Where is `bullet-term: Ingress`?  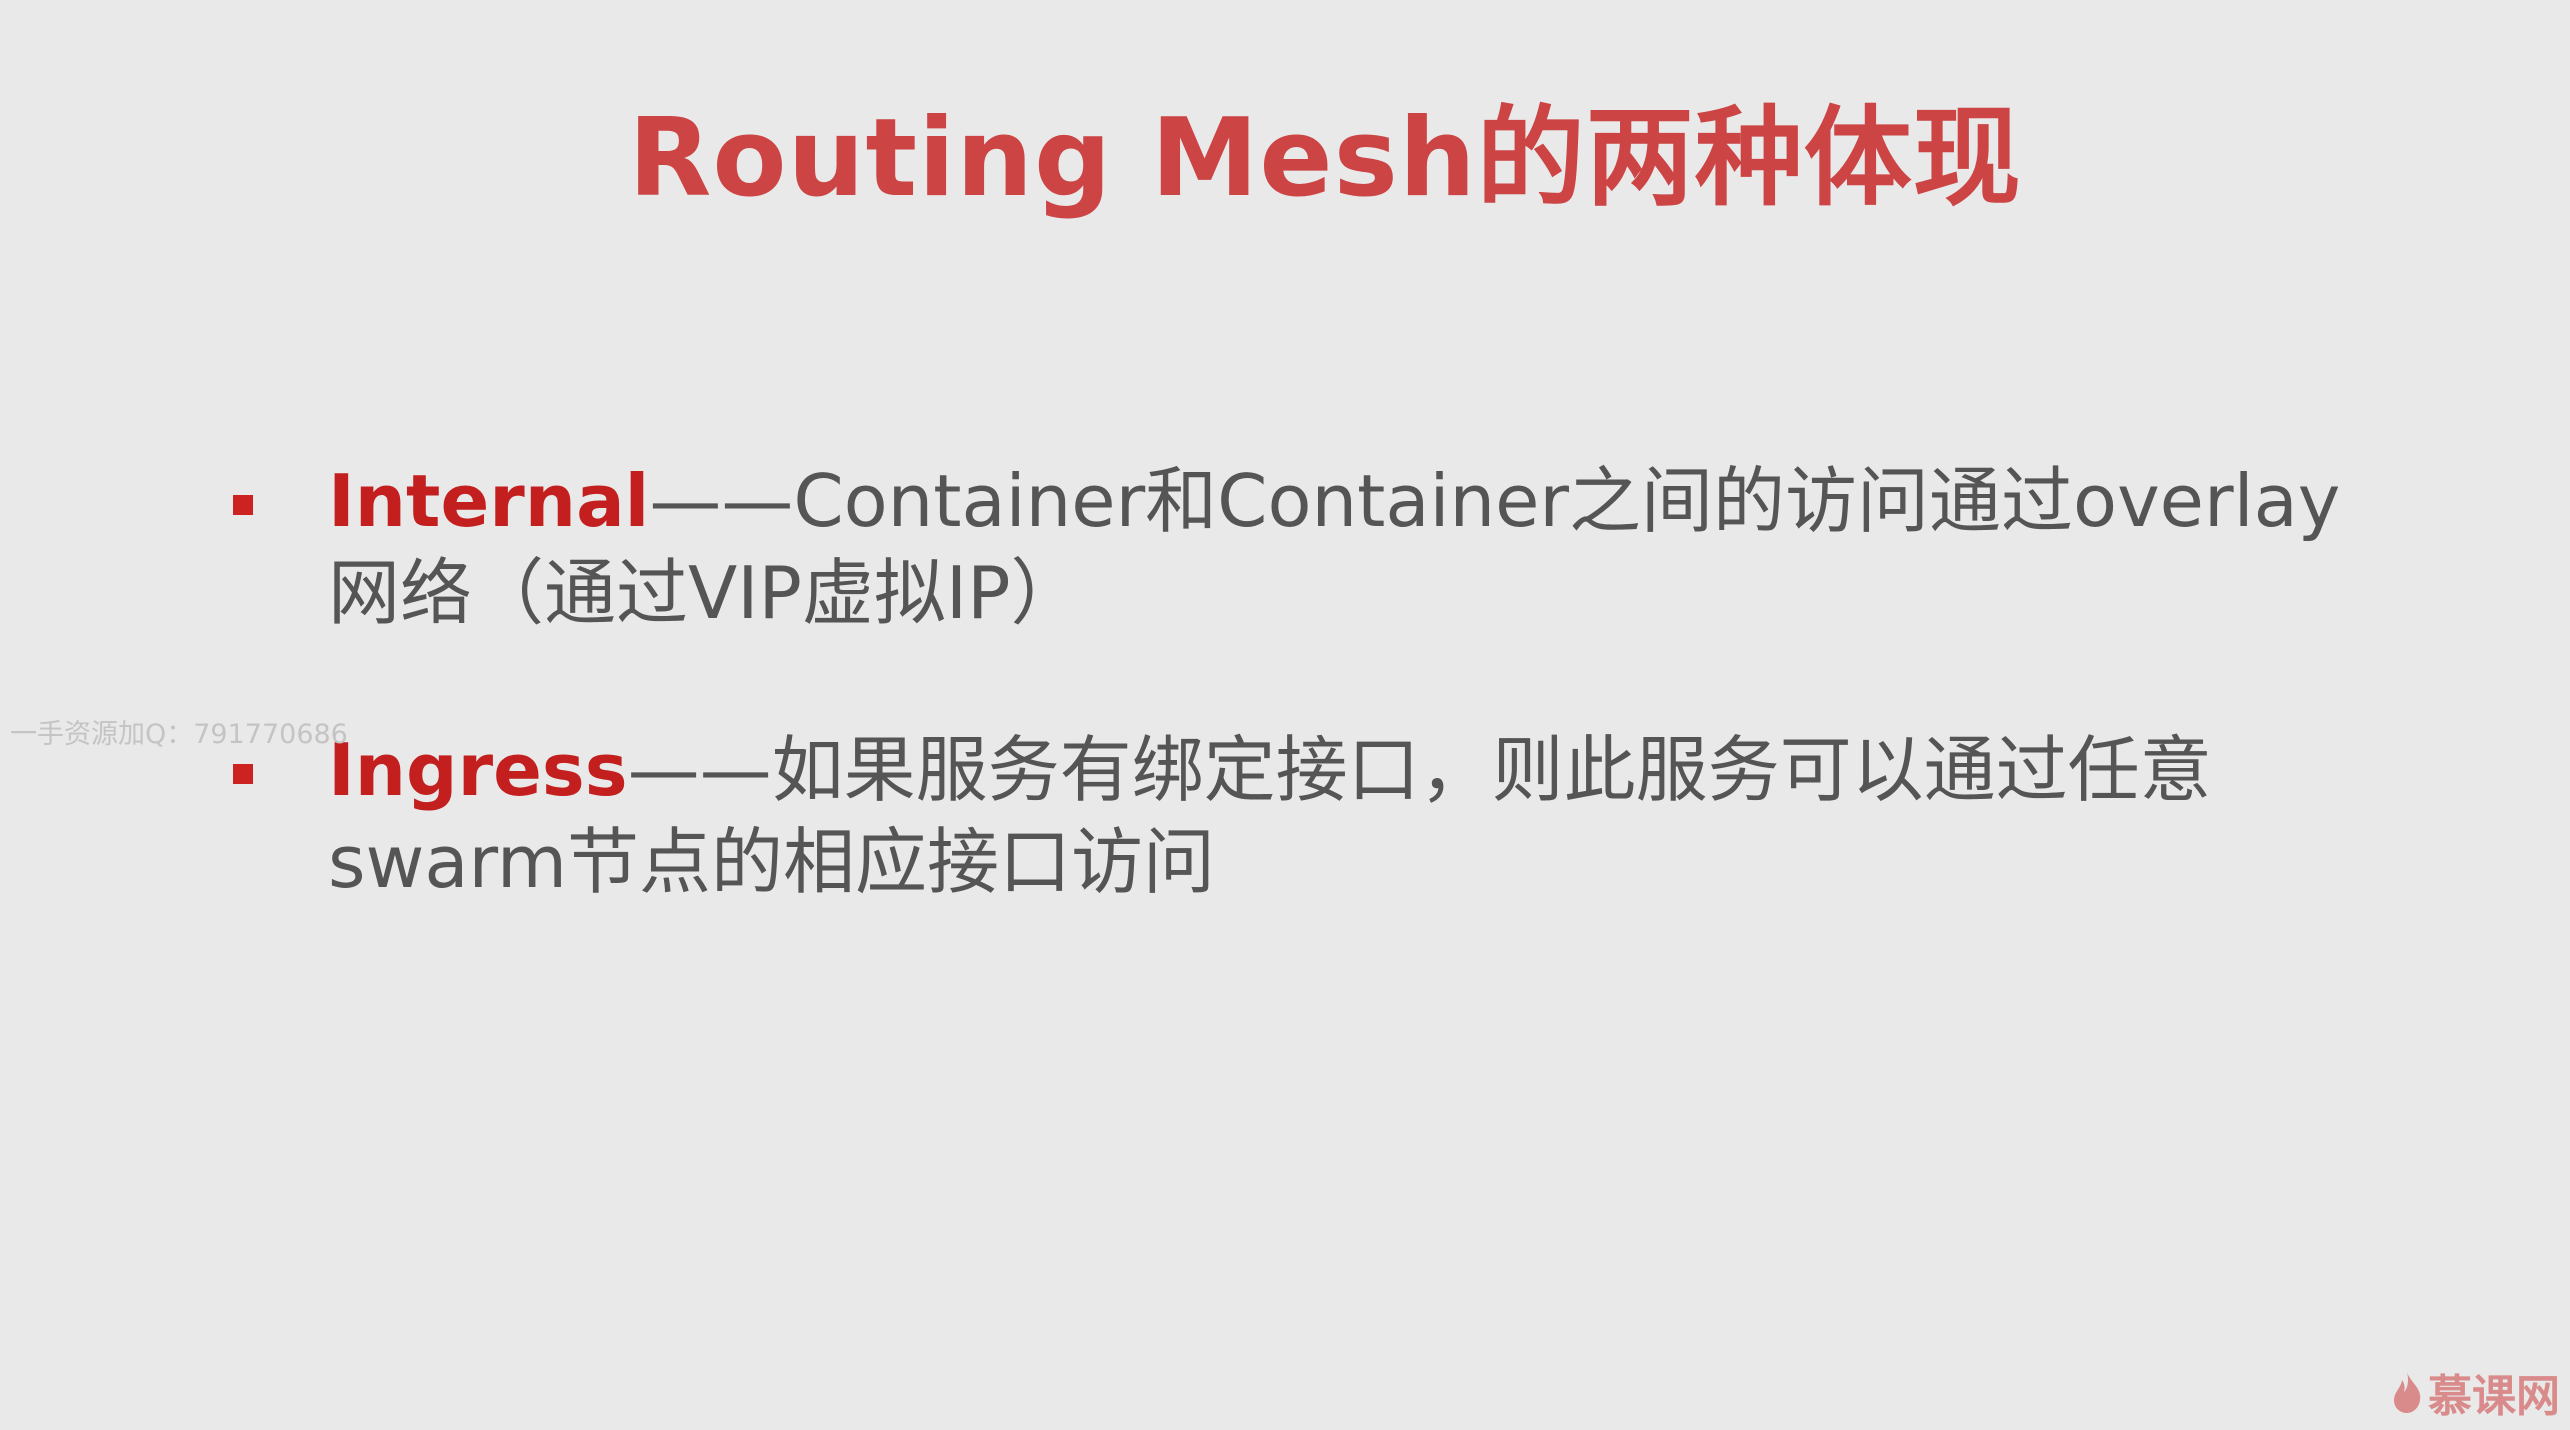
bullet-term: Ingress is located at coordinates (478, 770).